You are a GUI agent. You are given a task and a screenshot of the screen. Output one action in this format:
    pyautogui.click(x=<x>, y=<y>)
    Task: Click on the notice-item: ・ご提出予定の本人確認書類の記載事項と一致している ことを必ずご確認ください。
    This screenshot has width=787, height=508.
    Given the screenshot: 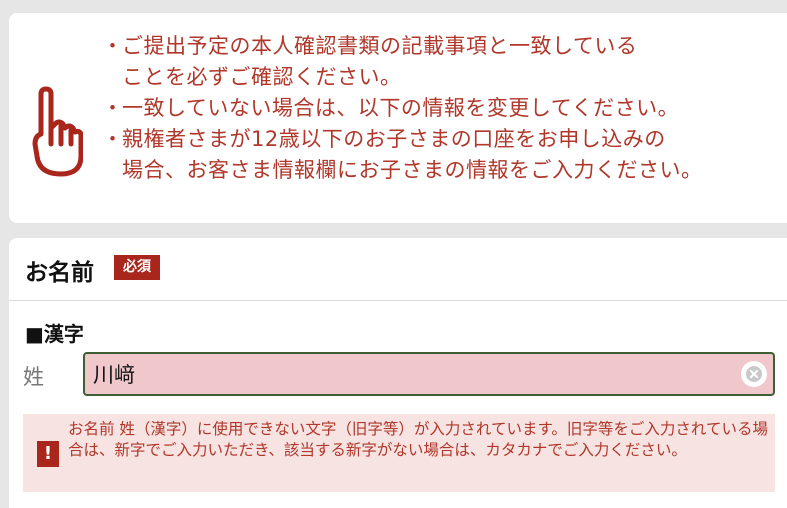 What is the action you would take?
    pyautogui.click(x=402, y=62)
    